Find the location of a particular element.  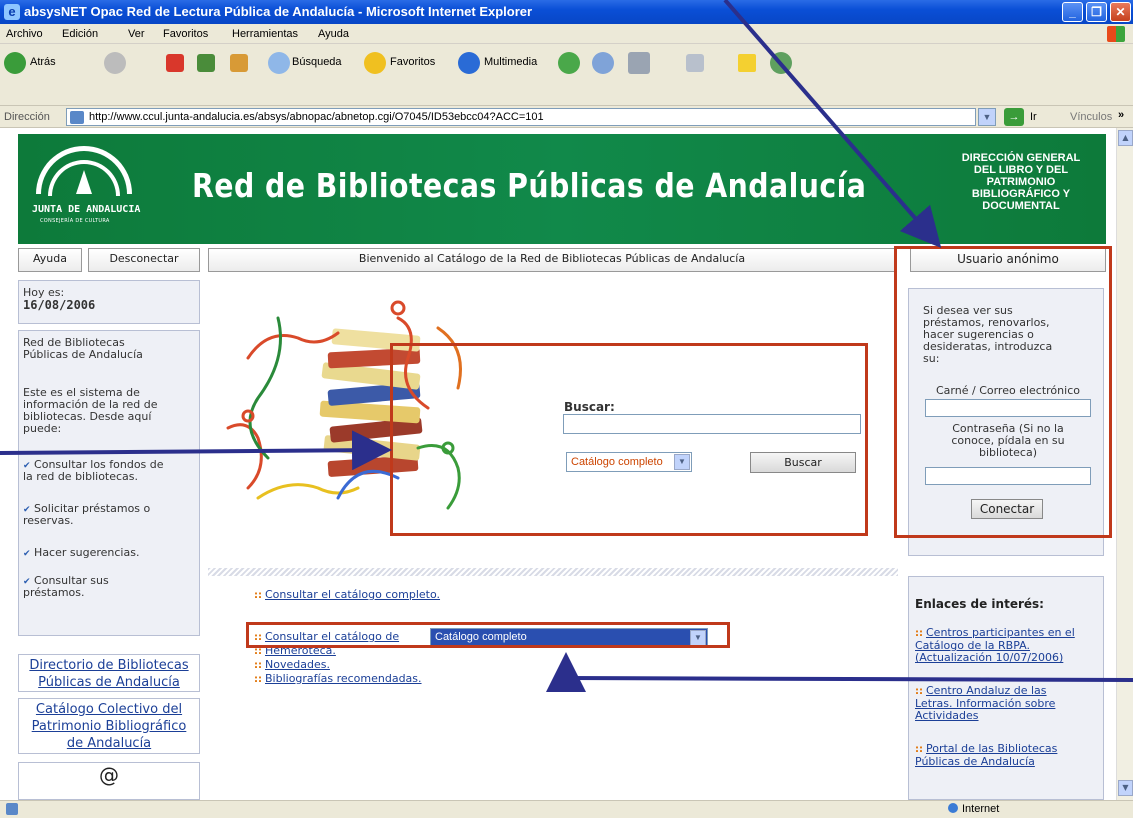

security-zone: Internet is located at coordinates (973, 809).